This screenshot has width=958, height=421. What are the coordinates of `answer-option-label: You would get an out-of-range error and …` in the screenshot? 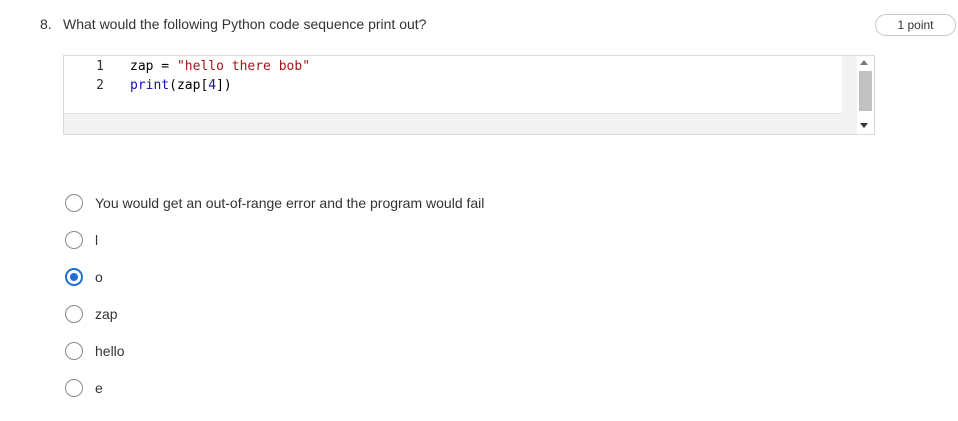 It's located at (289, 203).